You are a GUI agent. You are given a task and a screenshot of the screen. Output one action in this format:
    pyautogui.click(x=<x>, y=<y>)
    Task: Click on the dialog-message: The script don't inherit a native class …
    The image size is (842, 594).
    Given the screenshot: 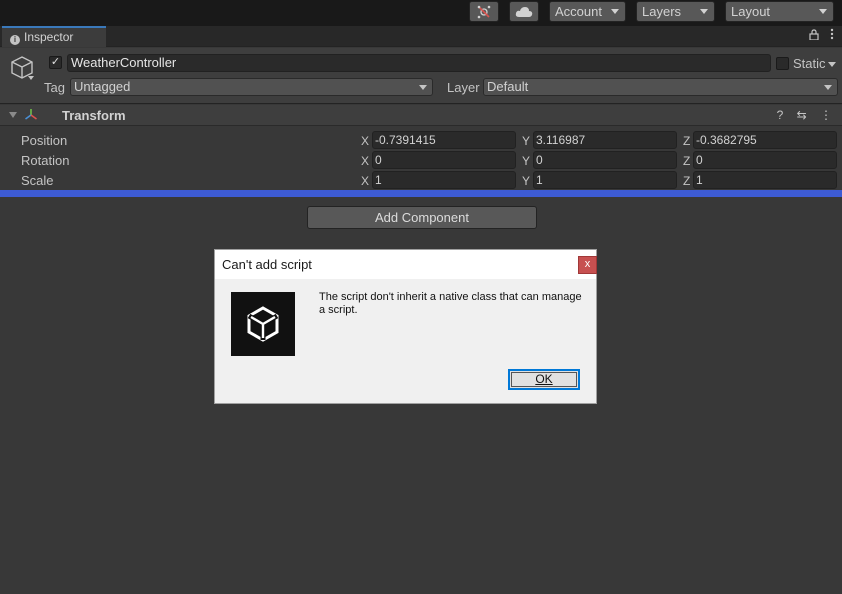 What is the action you would take?
    pyautogui.click(x=450, y=303)
    